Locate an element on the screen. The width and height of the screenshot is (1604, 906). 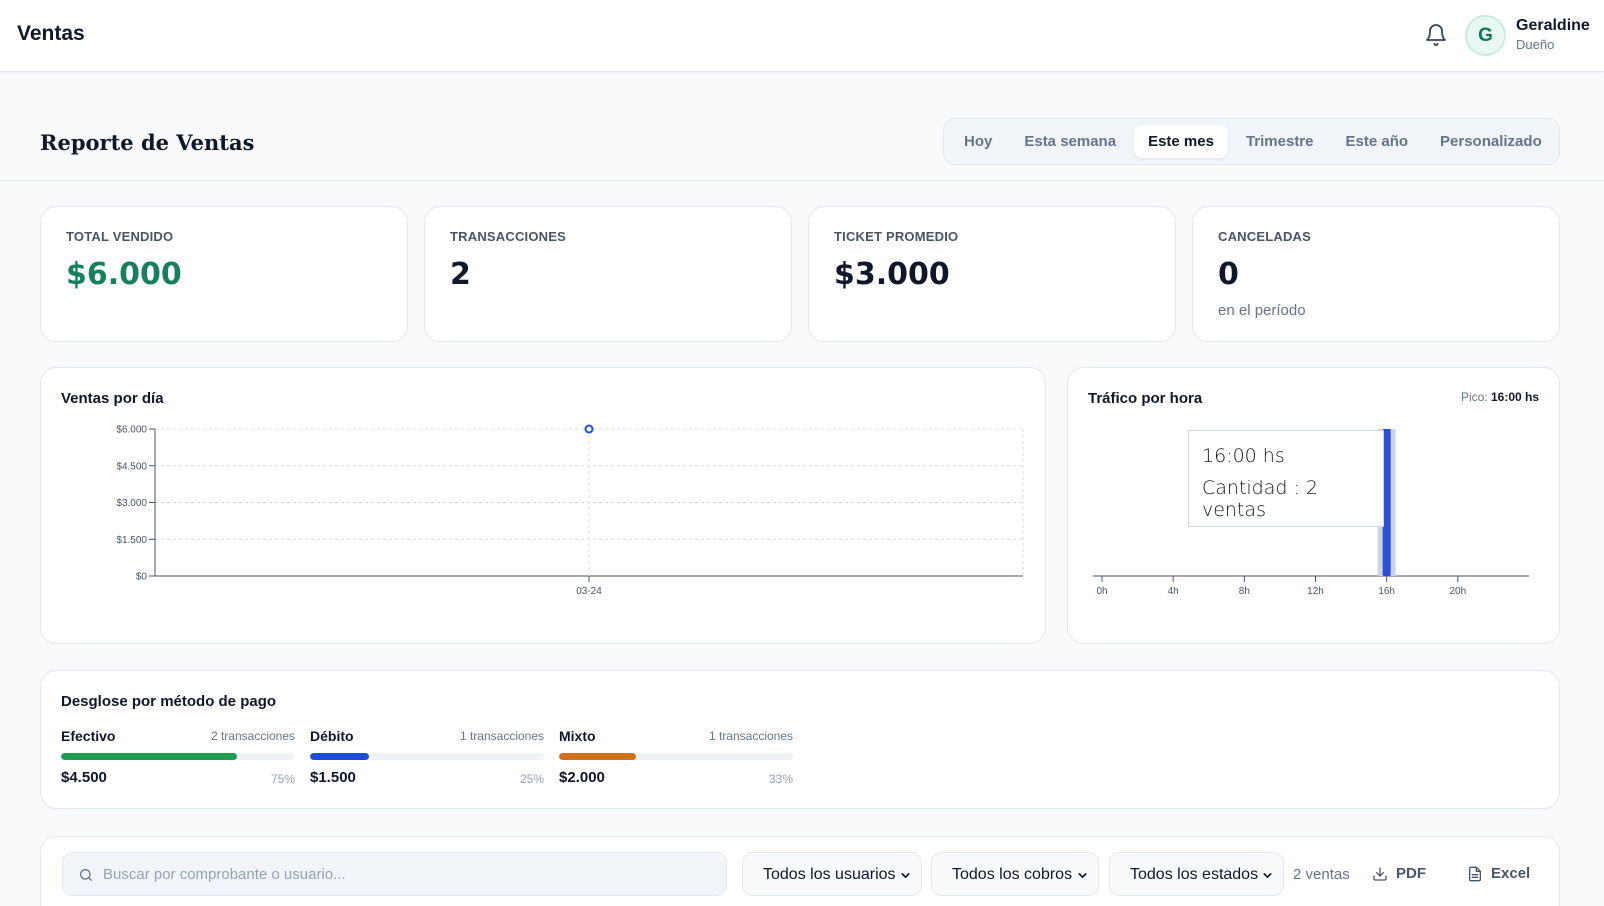
payment-method-name: Mixto is located at coordinates (577, 736).